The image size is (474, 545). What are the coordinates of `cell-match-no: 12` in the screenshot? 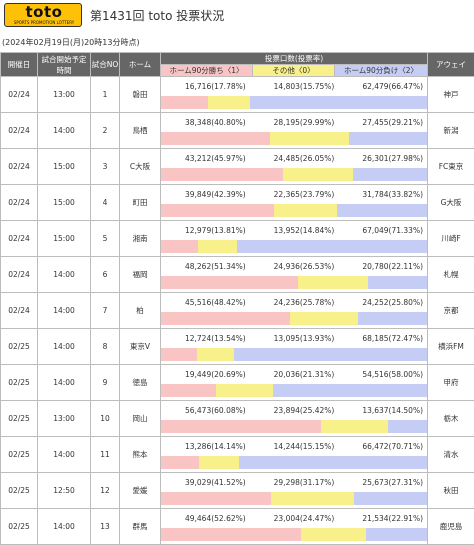 It's located at (105, 491).